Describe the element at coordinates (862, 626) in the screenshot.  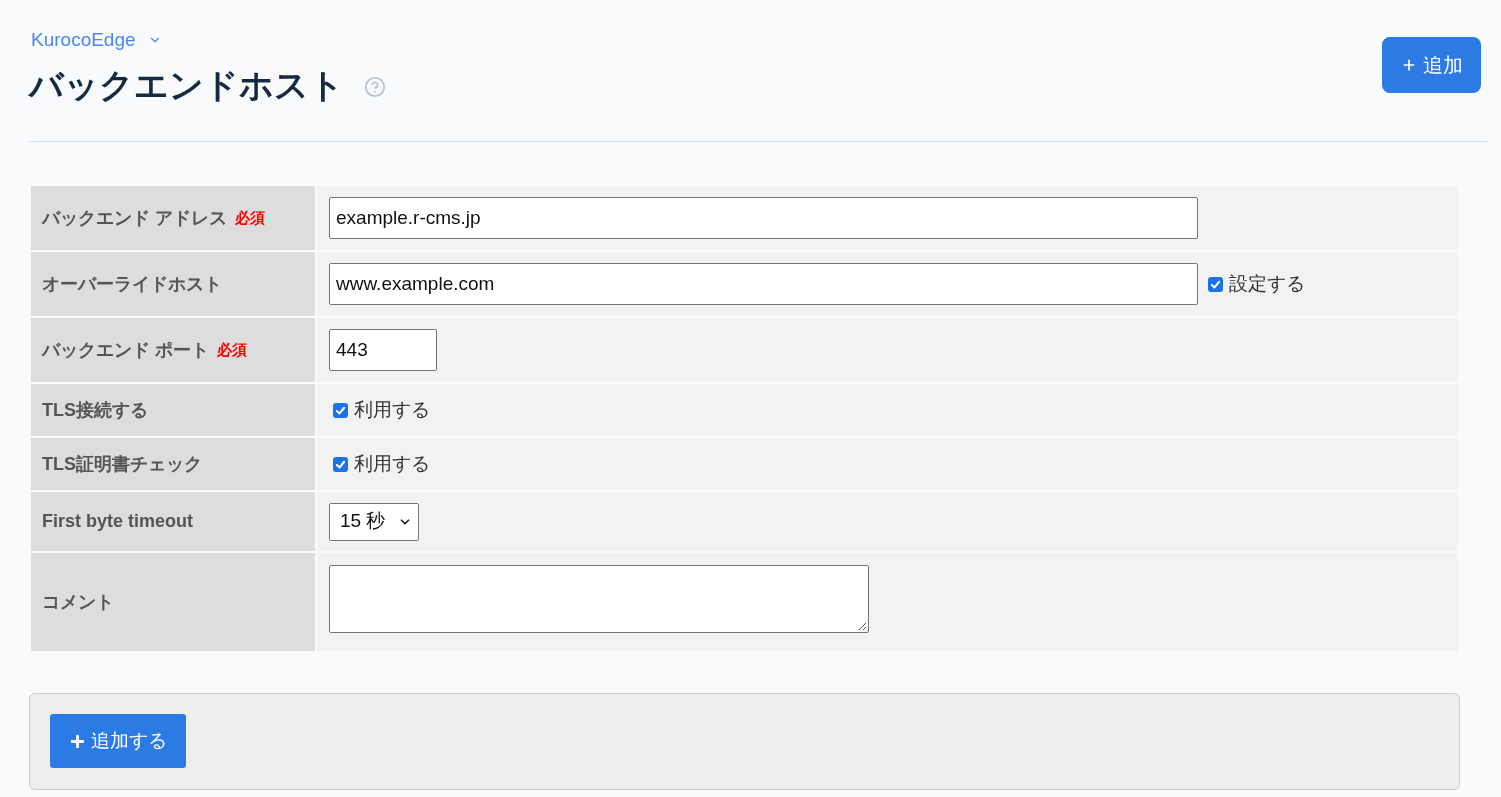
I see `resize-grip-icon` at that location.